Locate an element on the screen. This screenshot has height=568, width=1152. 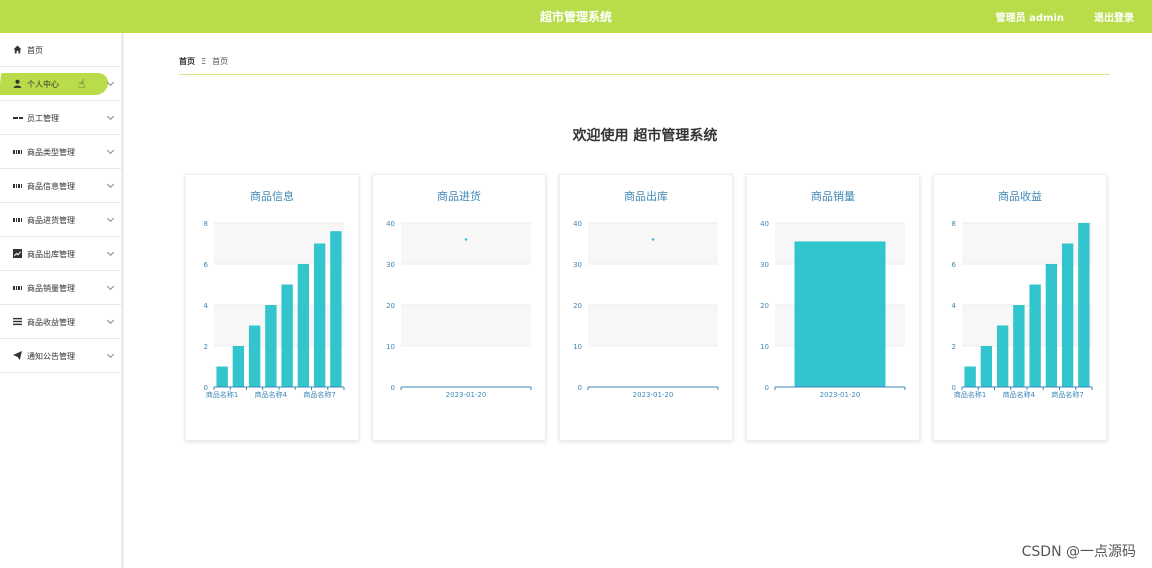
breadcrumb-divider is located at coordinates (644, 74).